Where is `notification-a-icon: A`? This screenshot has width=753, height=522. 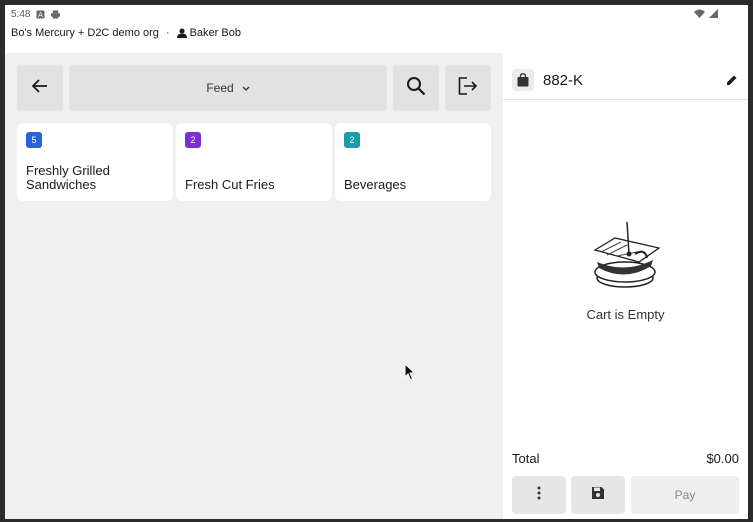 notification-a-icon: A is located at coordinates (40, 14).